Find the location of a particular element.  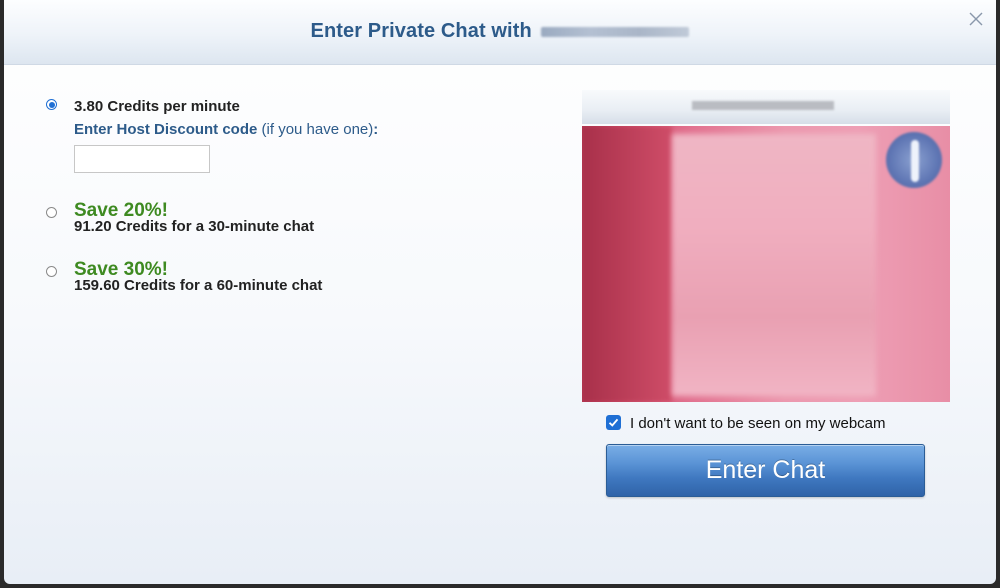

close-icon is located at coordinates (976, 19).